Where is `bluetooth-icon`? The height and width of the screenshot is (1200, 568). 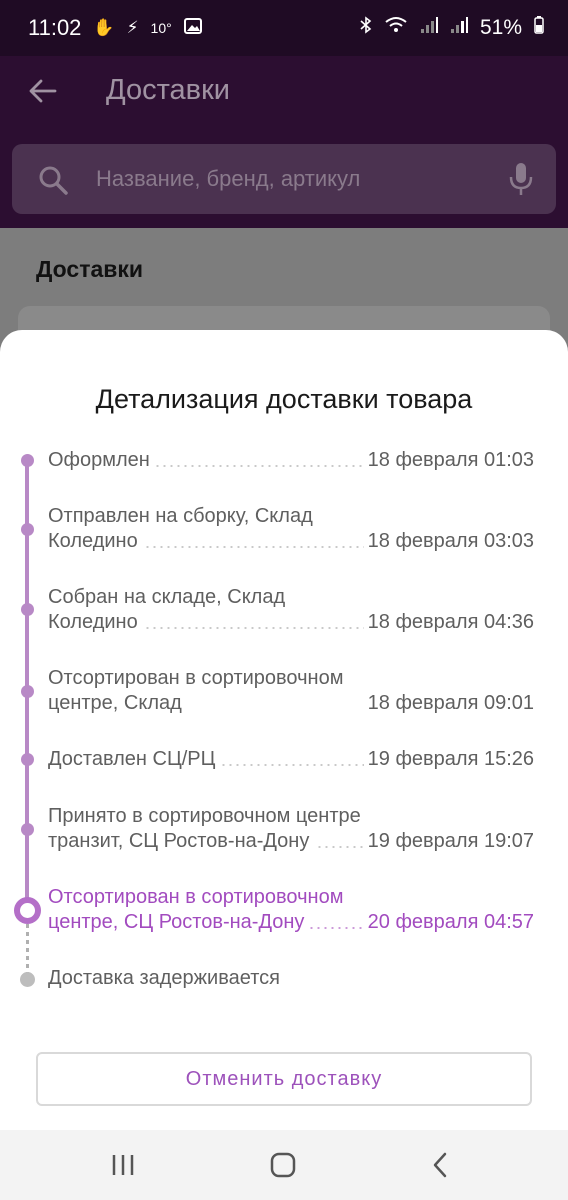 bluetooth-icon is located at coordinates (366, 28).